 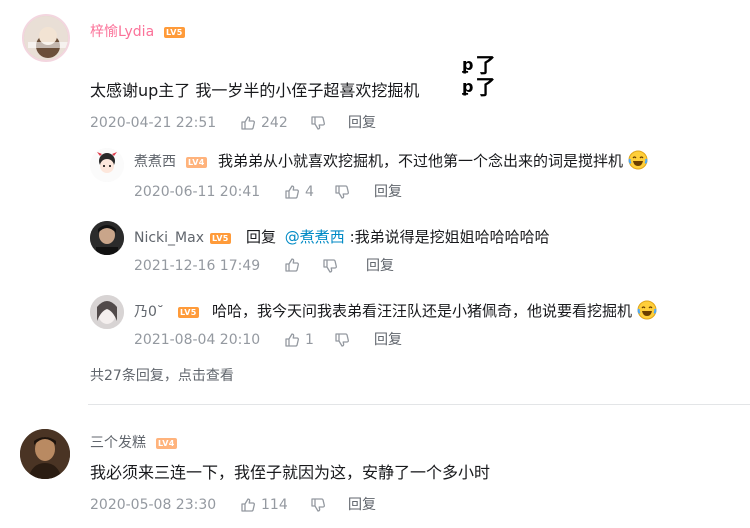 I want to click on comment-username: 三个发糕, so click(x=118, y=443).